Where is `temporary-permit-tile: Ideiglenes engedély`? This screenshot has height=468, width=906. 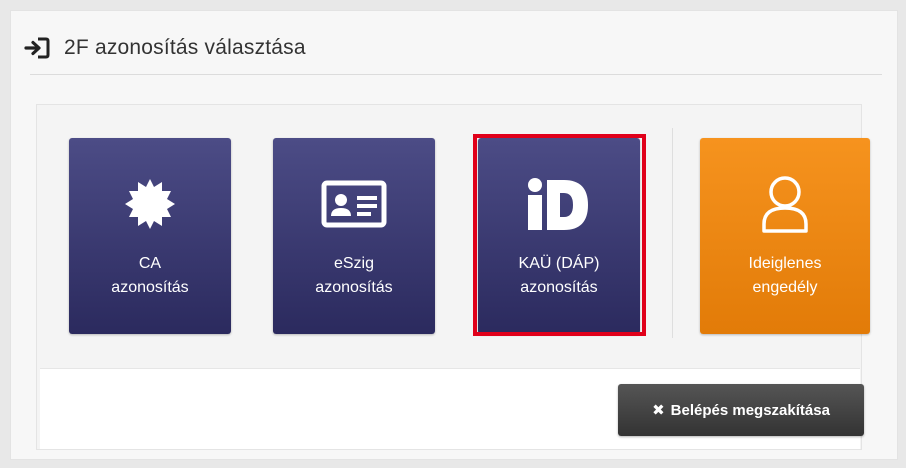 temporary-permit-tile: Ideiglenes engedély is located at coordinates (785, 236).